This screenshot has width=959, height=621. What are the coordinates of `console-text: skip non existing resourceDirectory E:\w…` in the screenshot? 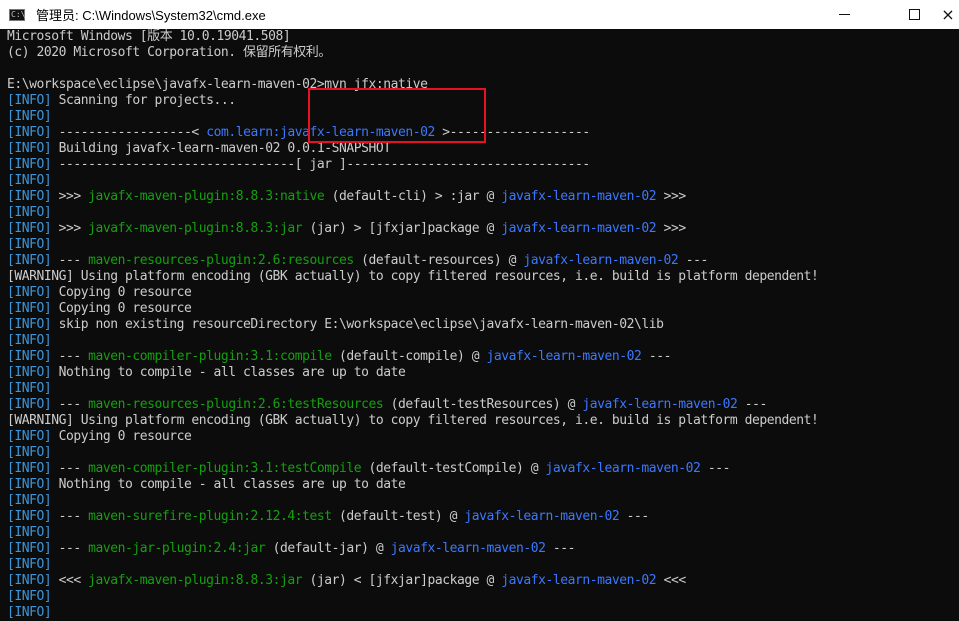 It's located at (357, 324).